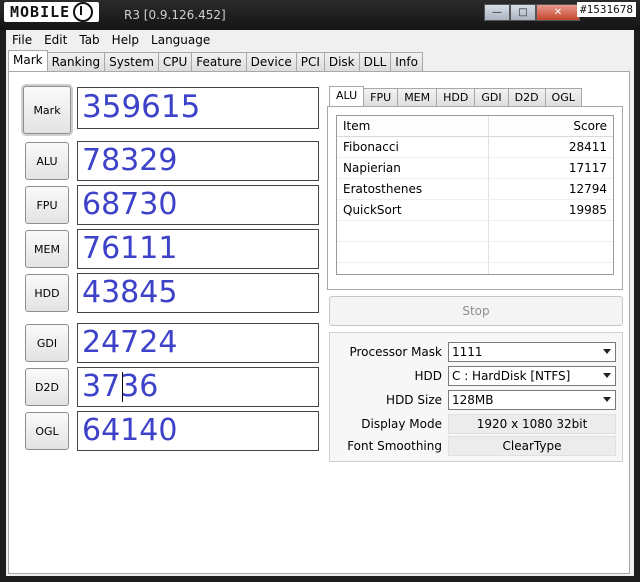  I want to click on hdd-select: C : HardDisk [NTFS], so click(532, 376).